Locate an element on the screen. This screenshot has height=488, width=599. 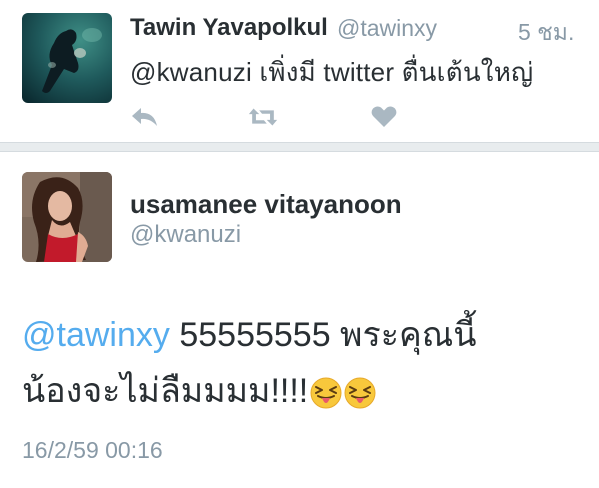
heart-icon is located at coordinates (384, 116).